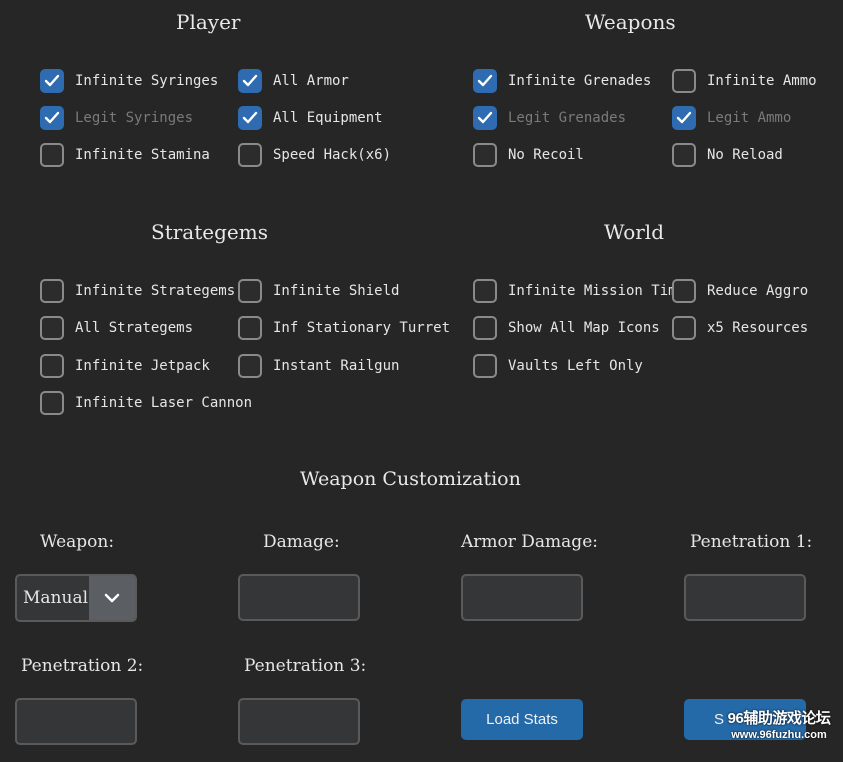 This screenshot has height=762, width=843. I want to click on checkbox-infinite-stamina: Infinite Stamina, so click(125, 155).